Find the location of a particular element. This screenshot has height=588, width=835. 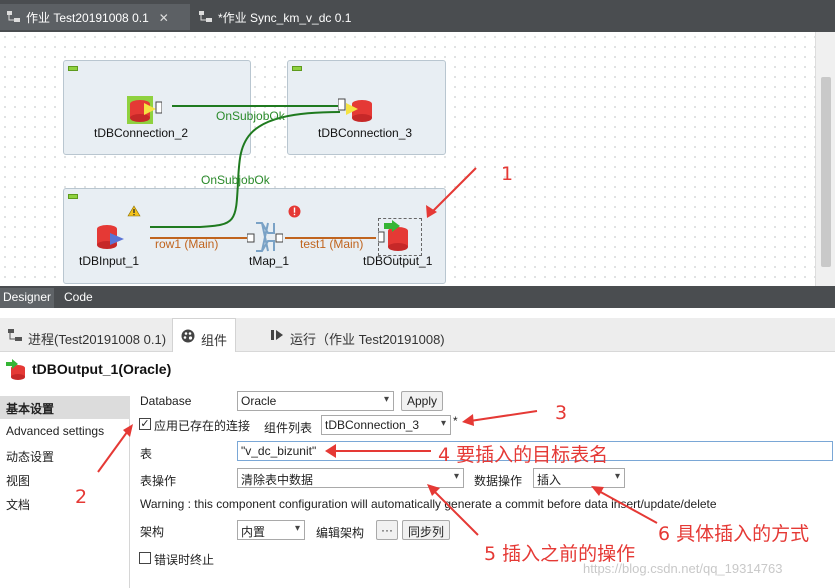

annotation-4: 4 要插入的目标表名 is located at coordinates (523, 455).